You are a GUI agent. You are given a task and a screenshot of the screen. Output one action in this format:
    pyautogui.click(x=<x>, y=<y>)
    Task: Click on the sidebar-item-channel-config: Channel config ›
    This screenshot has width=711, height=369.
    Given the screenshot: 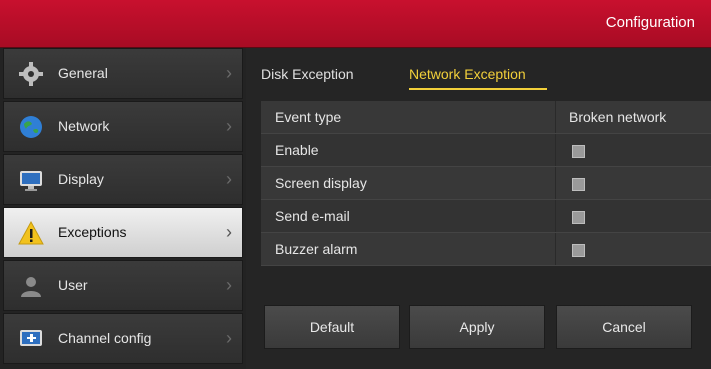 What is the action you would take?
    pyautogui.click(x=123, y=338)
    